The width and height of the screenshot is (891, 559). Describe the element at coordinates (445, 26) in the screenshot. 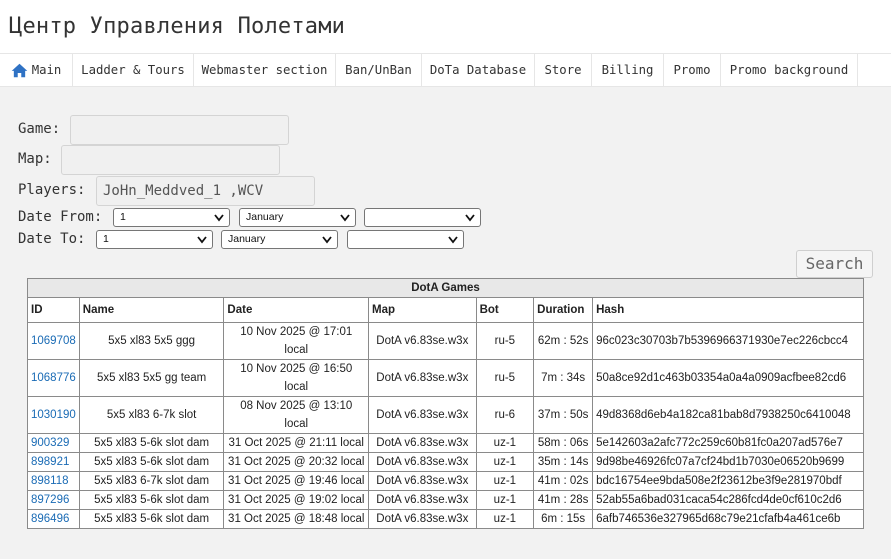

I see `site-header: Центр Управления Полетами` at that location.